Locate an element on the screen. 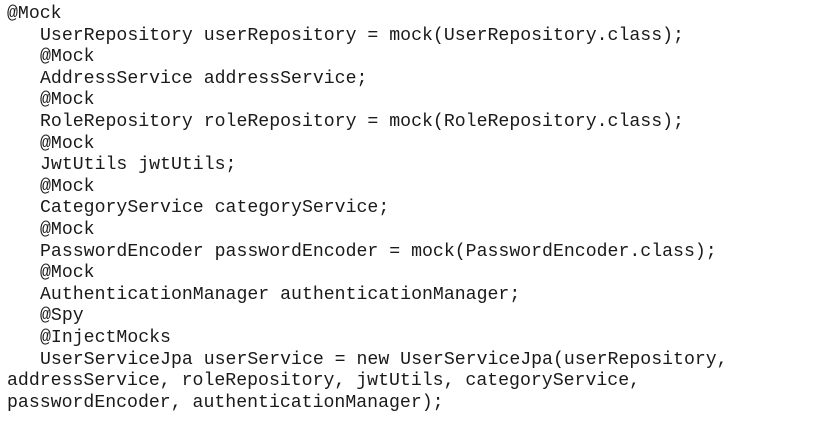 Image resolution: width=829 pixels, height=425 pixels. code-line-15: @Spy is located at coordinates (62, 316).